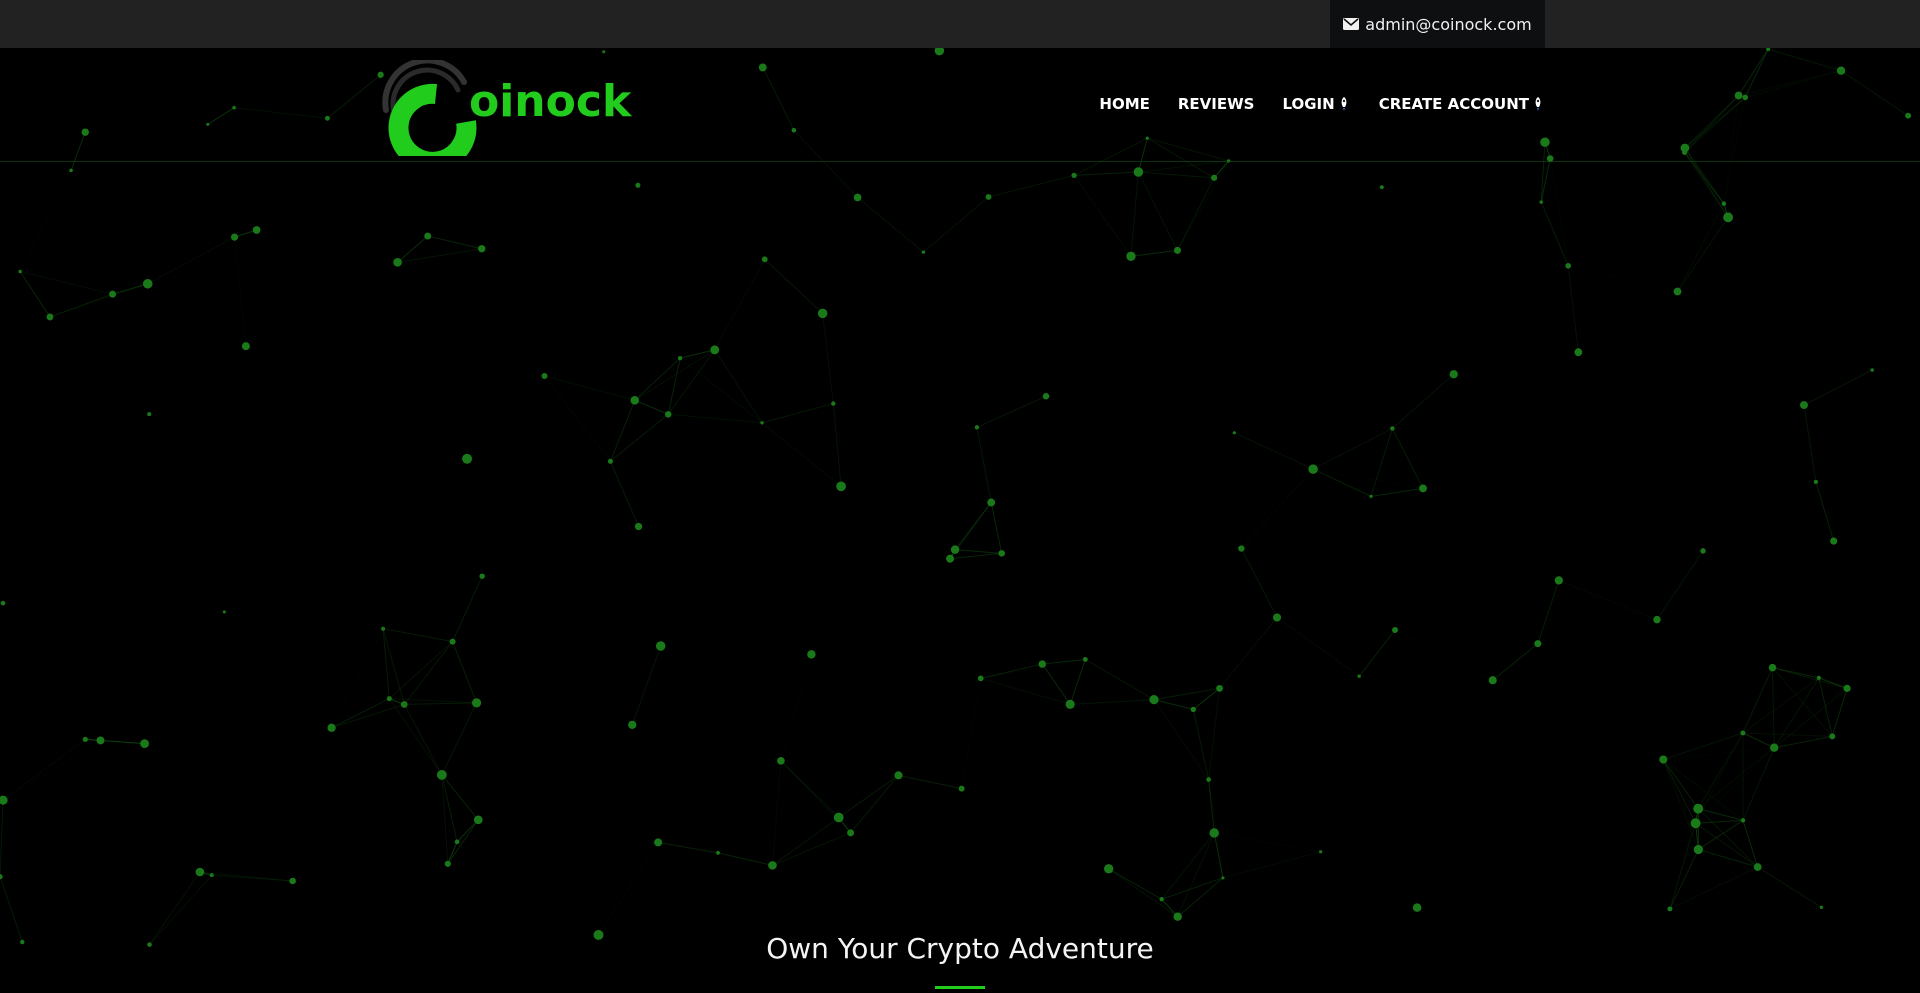  I want to click on logo-text: oinock, so click(550, 101).